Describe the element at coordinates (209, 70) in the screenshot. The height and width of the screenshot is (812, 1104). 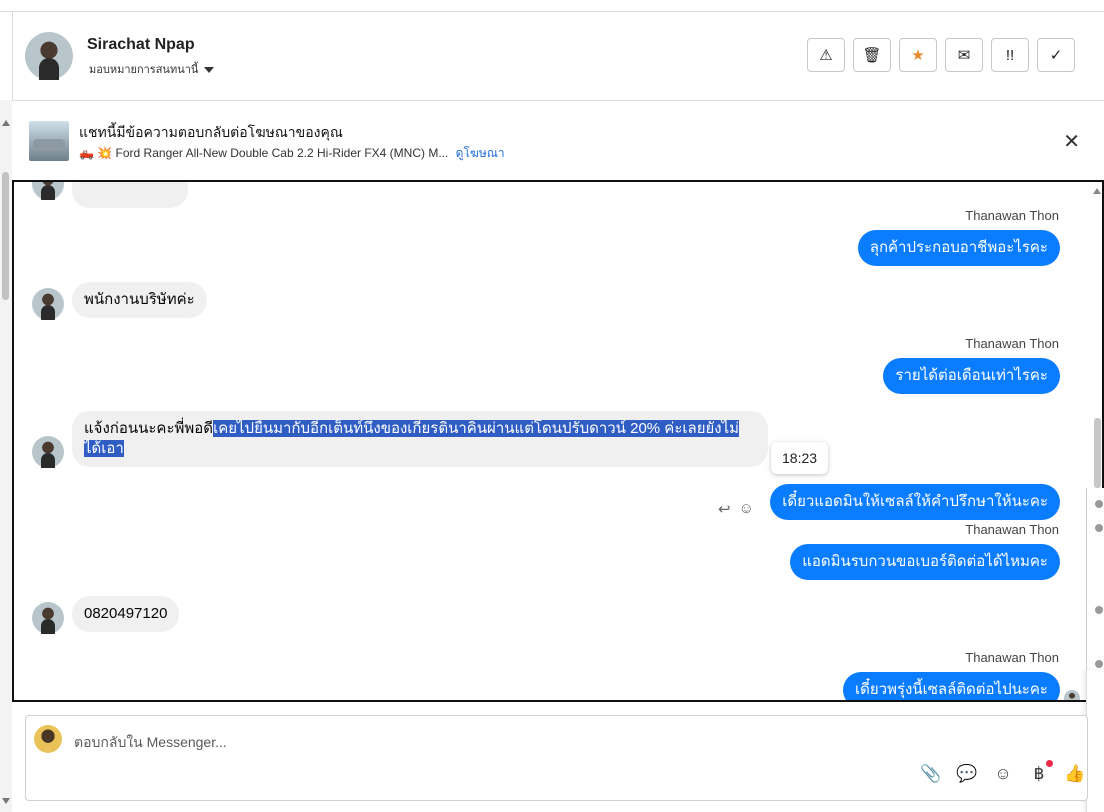
I see `caret-down-icon` at that location.